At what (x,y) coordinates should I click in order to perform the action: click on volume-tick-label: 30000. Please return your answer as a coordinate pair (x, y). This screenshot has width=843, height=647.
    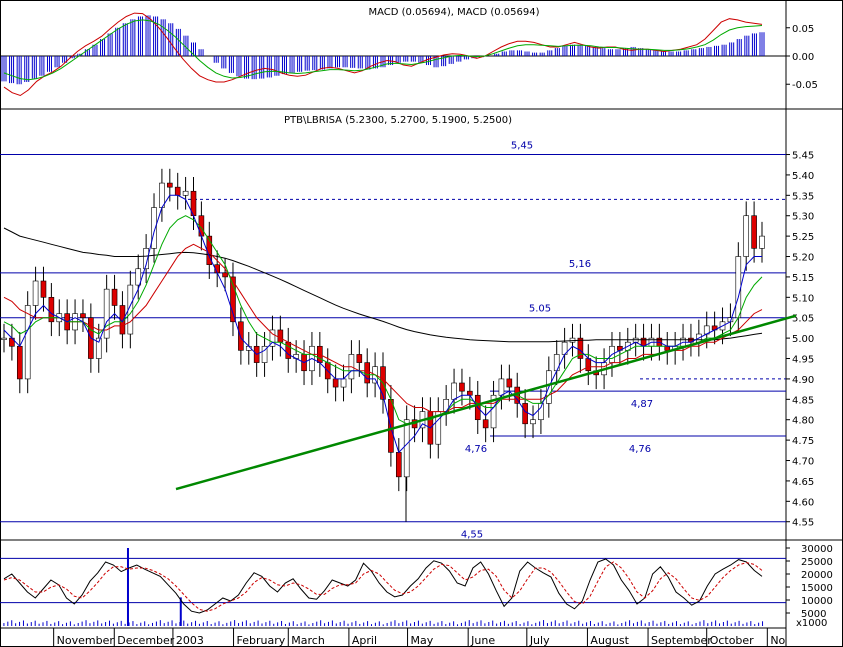
    Looking at the image, I should click on (817, 549).